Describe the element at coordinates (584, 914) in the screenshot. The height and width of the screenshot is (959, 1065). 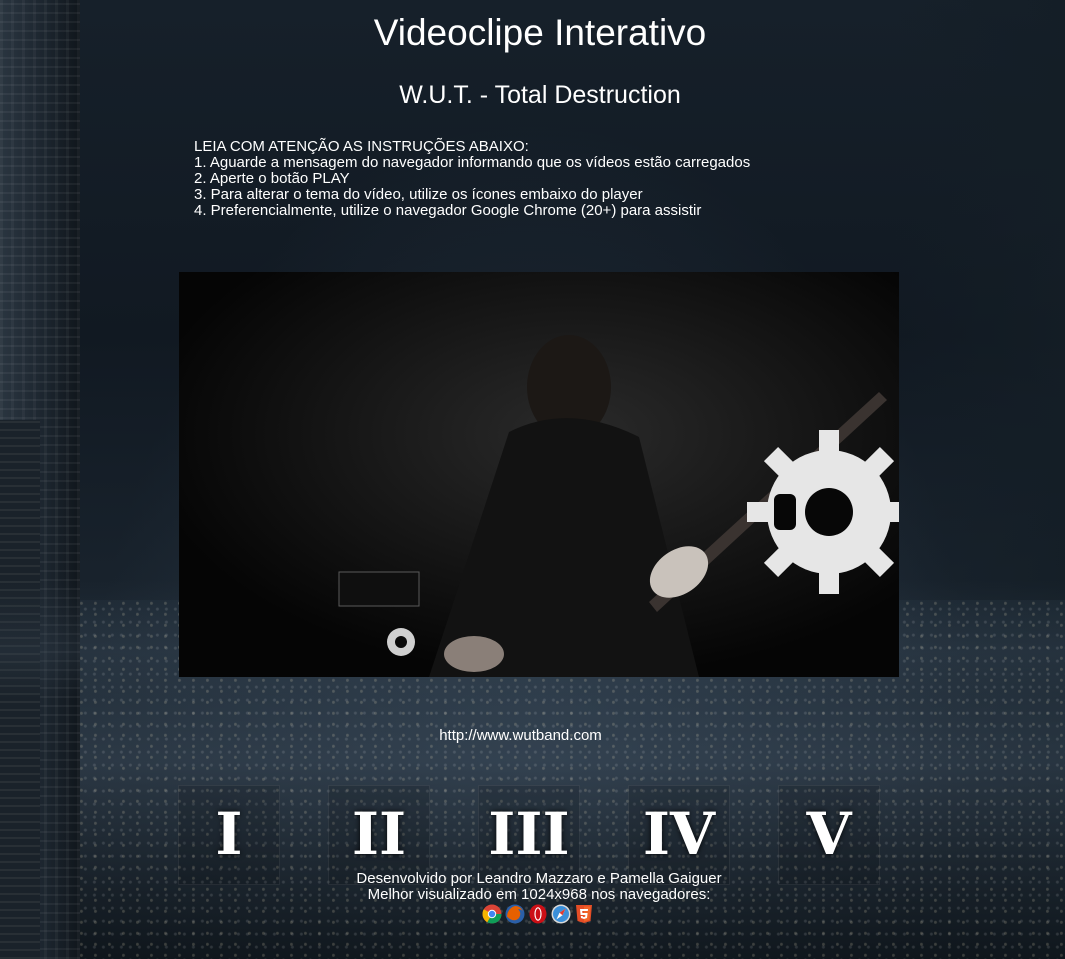
I see `html5-icon` at that location.